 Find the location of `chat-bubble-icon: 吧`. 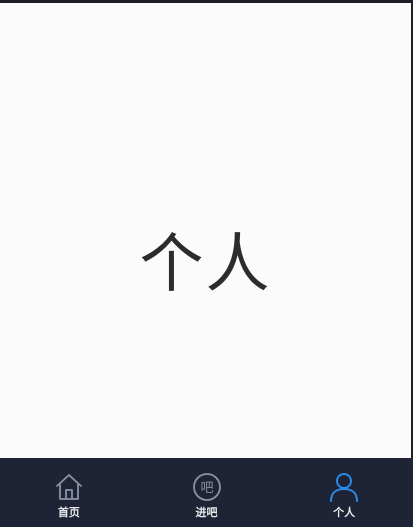

chat-bubble-icon: 吧 is located at coordinates (206, 487).